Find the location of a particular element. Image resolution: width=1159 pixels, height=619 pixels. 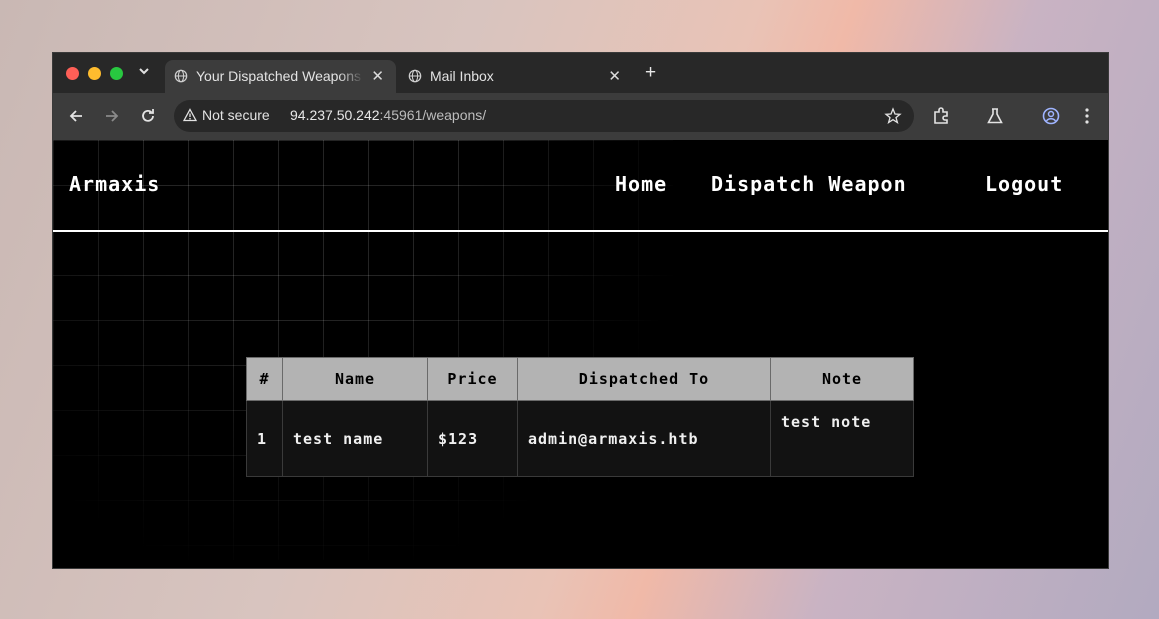

browser-toolbar: Not secure 94.237.50.242:45961/weapons/ is located at coordinates (580, 116).